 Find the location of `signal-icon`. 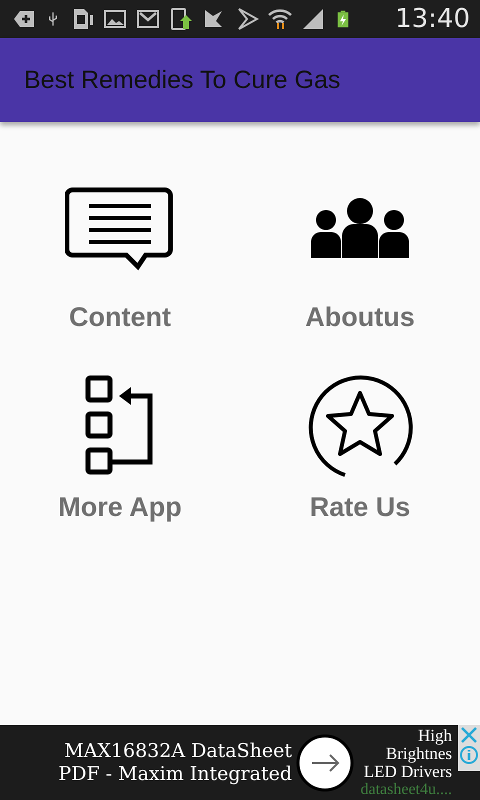

signal-icon is located at coordinates (313, 19).